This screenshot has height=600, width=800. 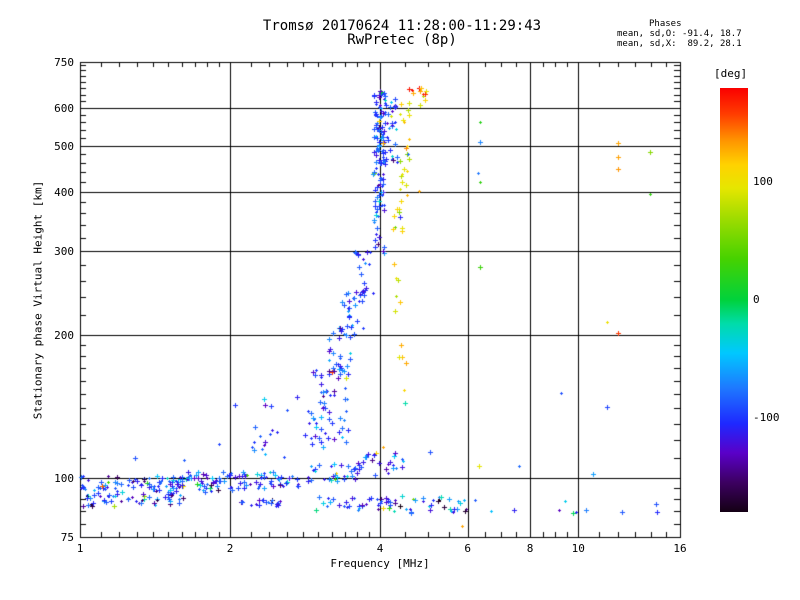 I want to click on y-tick-label: 750, so click(x=64, y=62).